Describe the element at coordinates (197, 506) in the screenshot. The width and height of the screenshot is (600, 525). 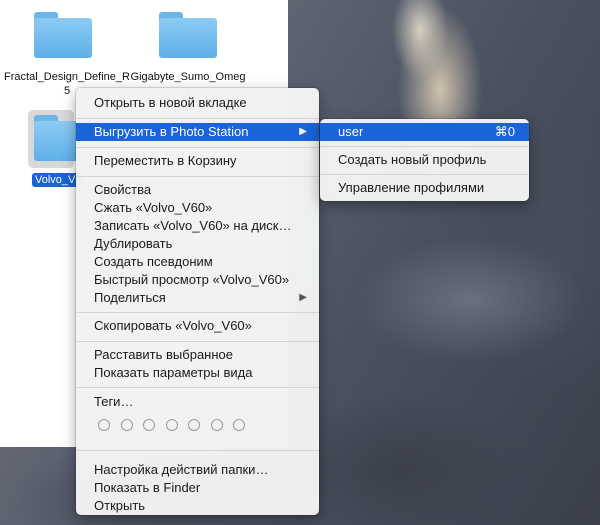
I see `menu-item-open: Открыть` at that location.